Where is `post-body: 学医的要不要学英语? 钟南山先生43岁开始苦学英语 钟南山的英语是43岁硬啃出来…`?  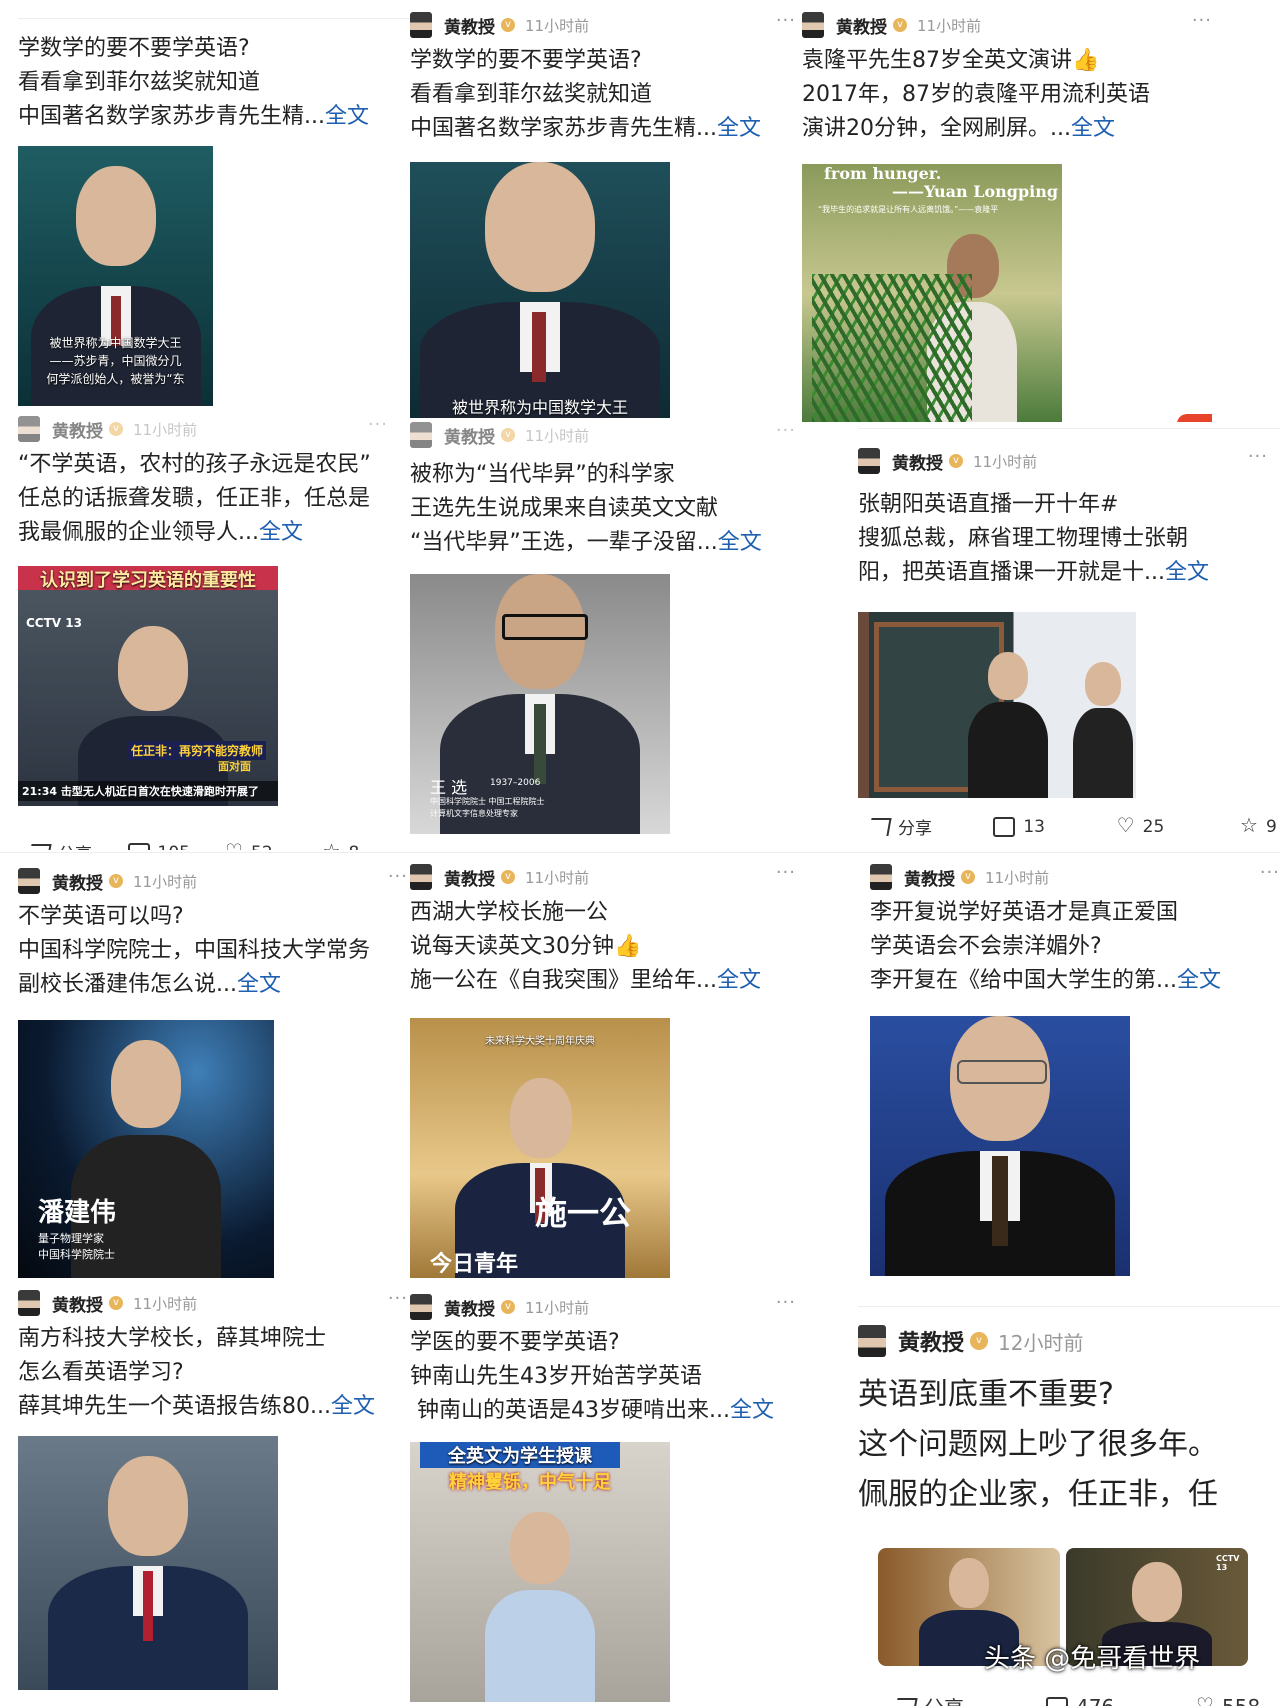
post-body: 学医的要不要学英语? 钟南山先生43岁开始苦学英语 钟南山的英语是43岁硬啃出来… is located at coordinates (607, 1377).